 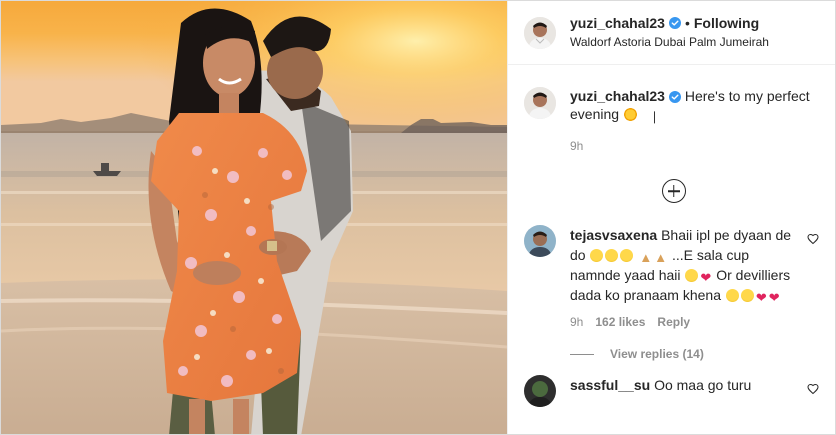 I want to click on replies-line, so click(x=582, y=354).